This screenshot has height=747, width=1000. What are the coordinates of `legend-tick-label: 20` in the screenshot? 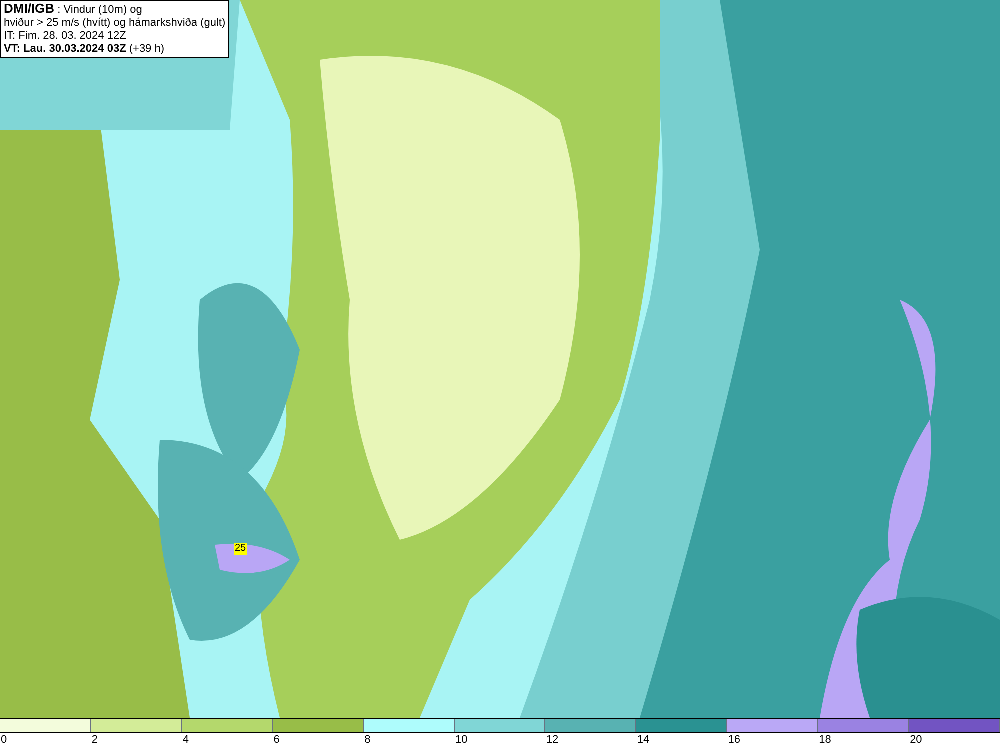 It's located at (916, 740).